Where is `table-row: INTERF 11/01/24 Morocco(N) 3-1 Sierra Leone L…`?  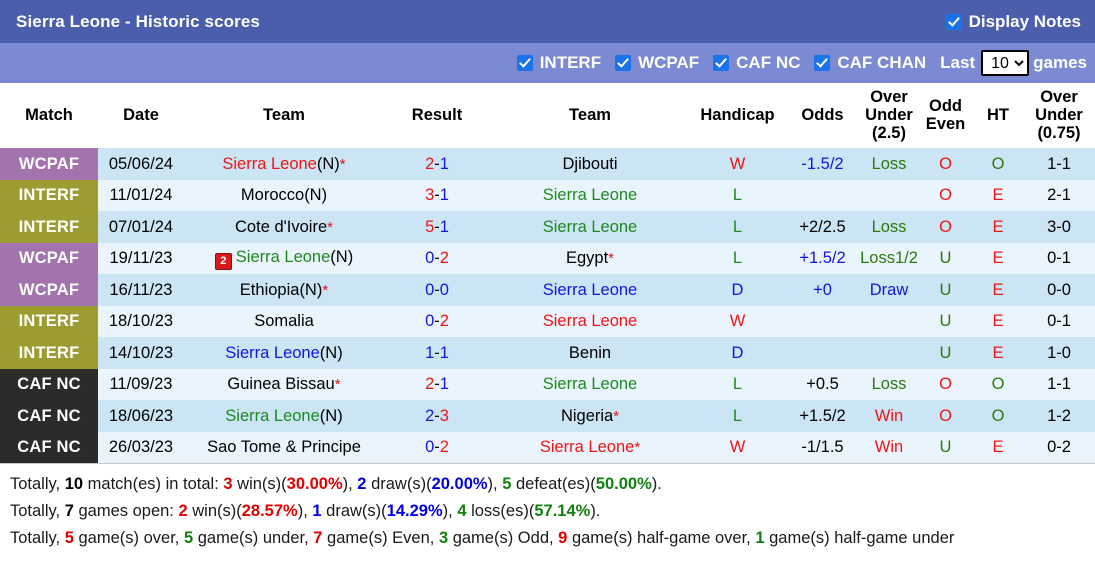 table-row: INTERF 11/01/24 Morocco(N) 3-1 Sierra Leone L… is located at coordinates (547, 195).